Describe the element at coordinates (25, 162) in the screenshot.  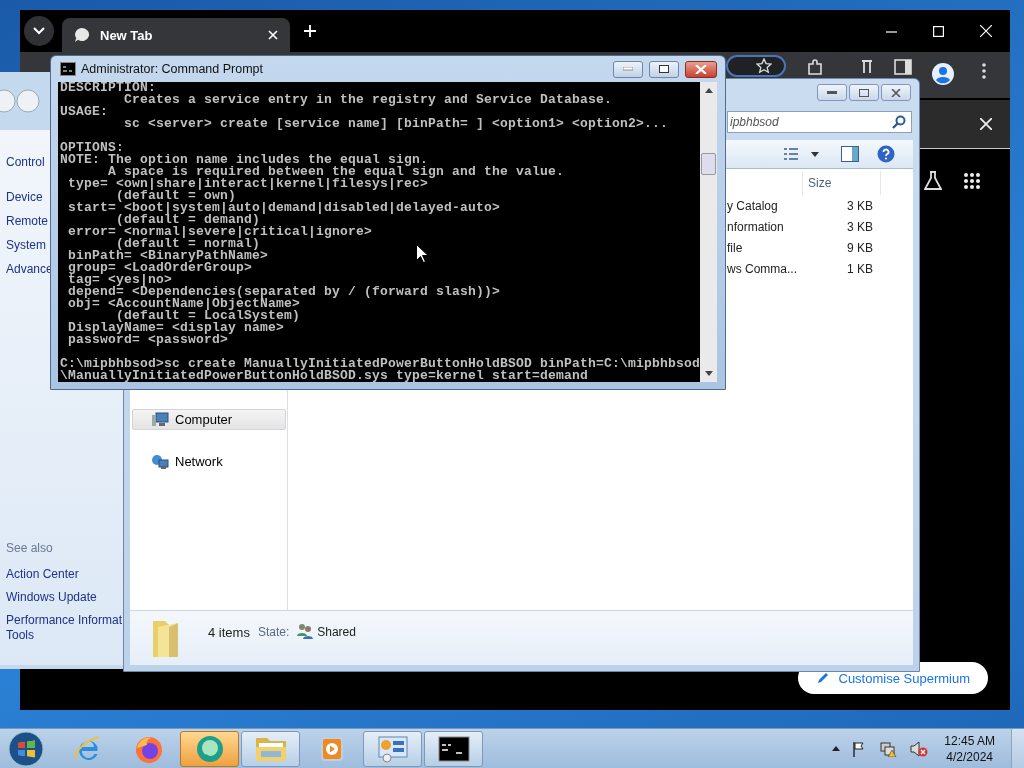
I see `sidebar-link: Control` at that location.